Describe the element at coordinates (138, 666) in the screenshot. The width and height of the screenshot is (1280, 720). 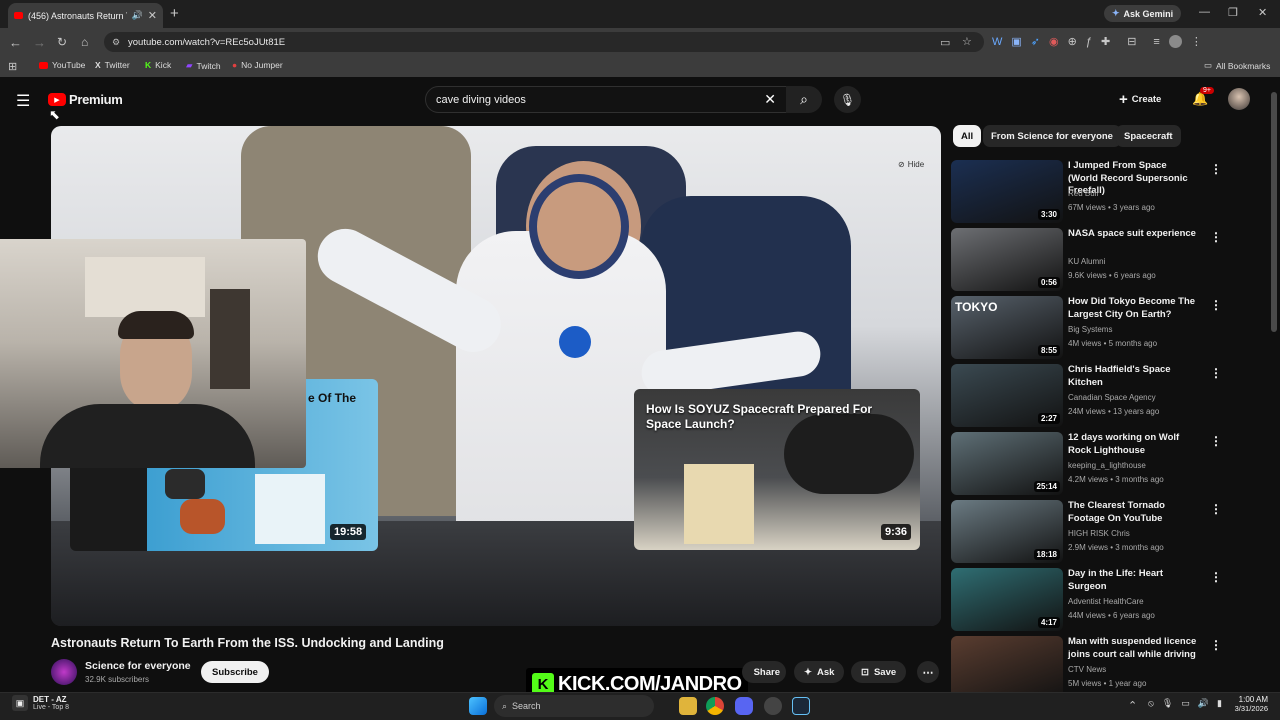
I see `channel-name: Science for everyone` at that location.